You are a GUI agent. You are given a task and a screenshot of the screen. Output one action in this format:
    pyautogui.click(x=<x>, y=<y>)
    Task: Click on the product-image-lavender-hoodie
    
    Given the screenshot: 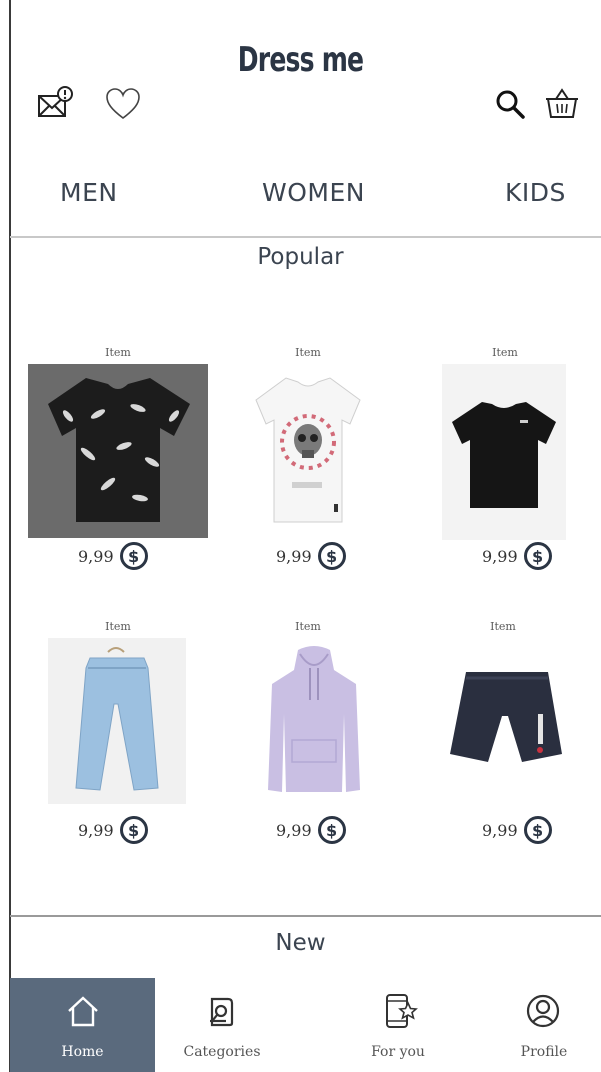 What is the action you would take?
    pyautogui.click(x=314, y=722)
    